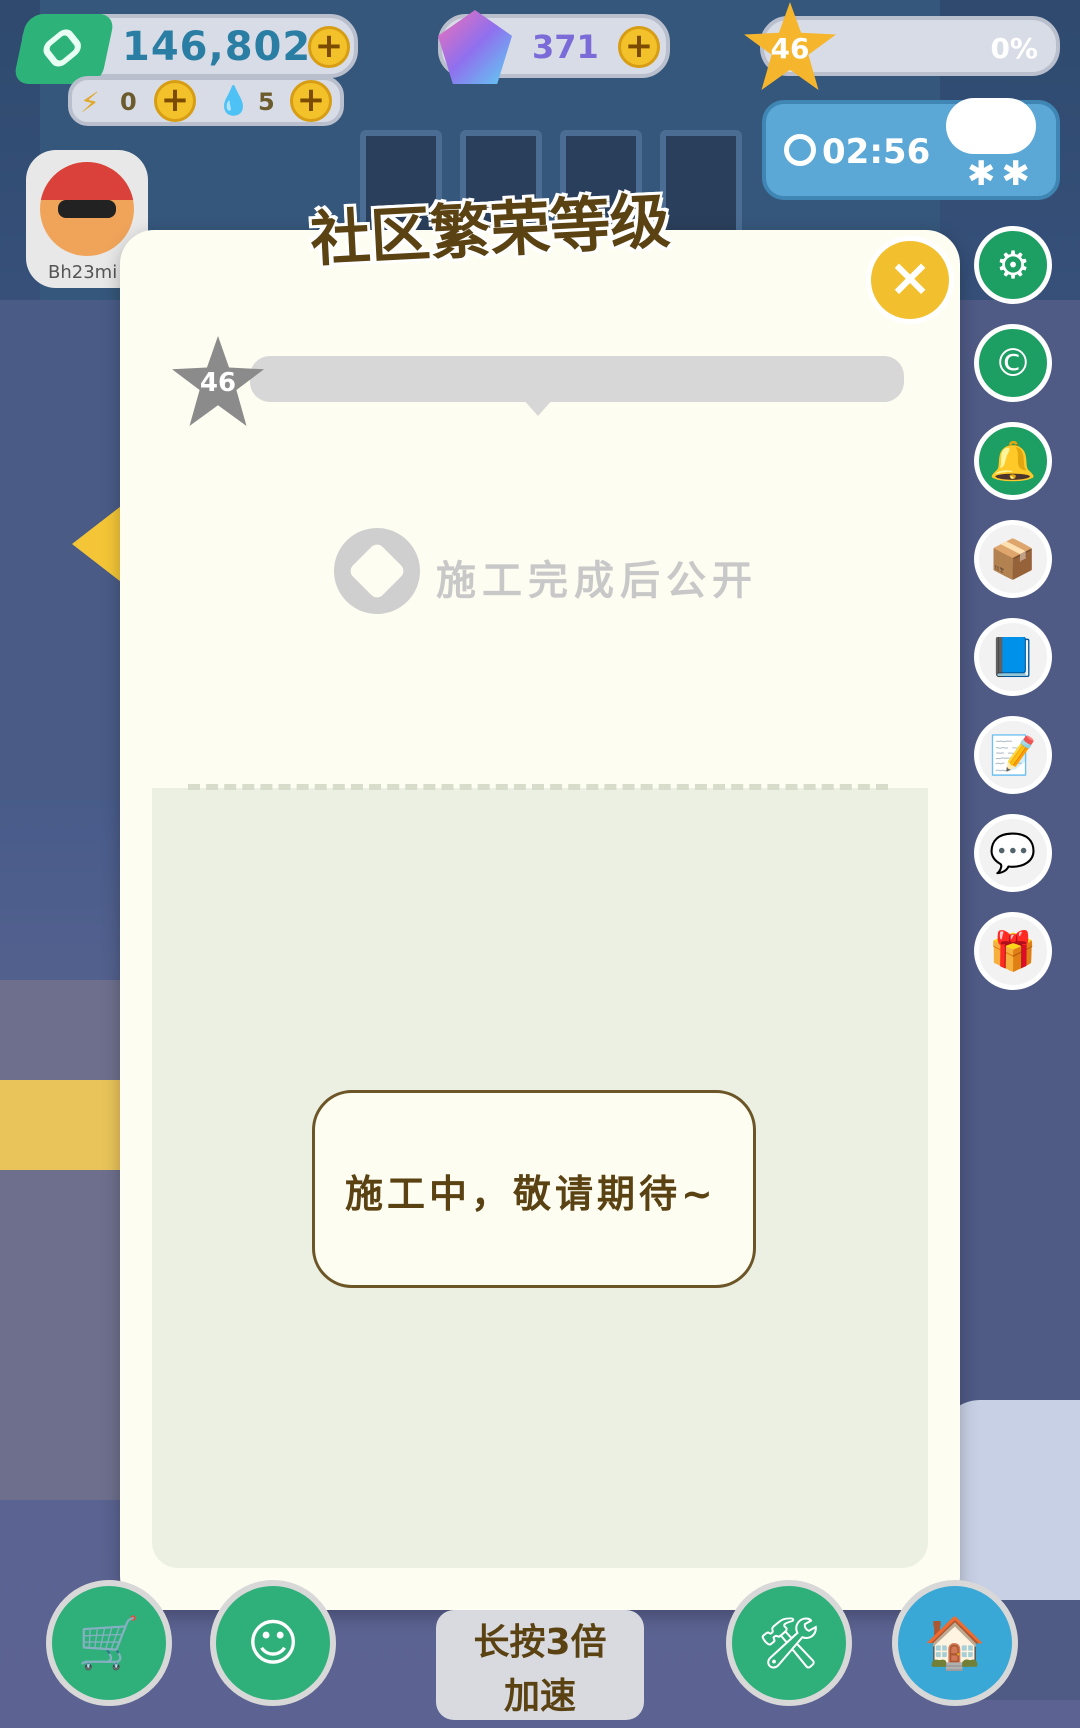 The height and width of the screenshot is (1728, 1080). I want to click on water-value: 5, so click(266, 102).